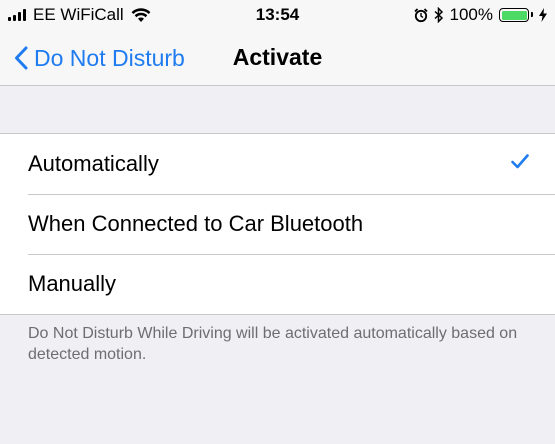 The width and height of the screenshot is (555, 444). Describe the element at coordinates (277, 284) in the screenshot. I see `option-manually: Manually` at that location.